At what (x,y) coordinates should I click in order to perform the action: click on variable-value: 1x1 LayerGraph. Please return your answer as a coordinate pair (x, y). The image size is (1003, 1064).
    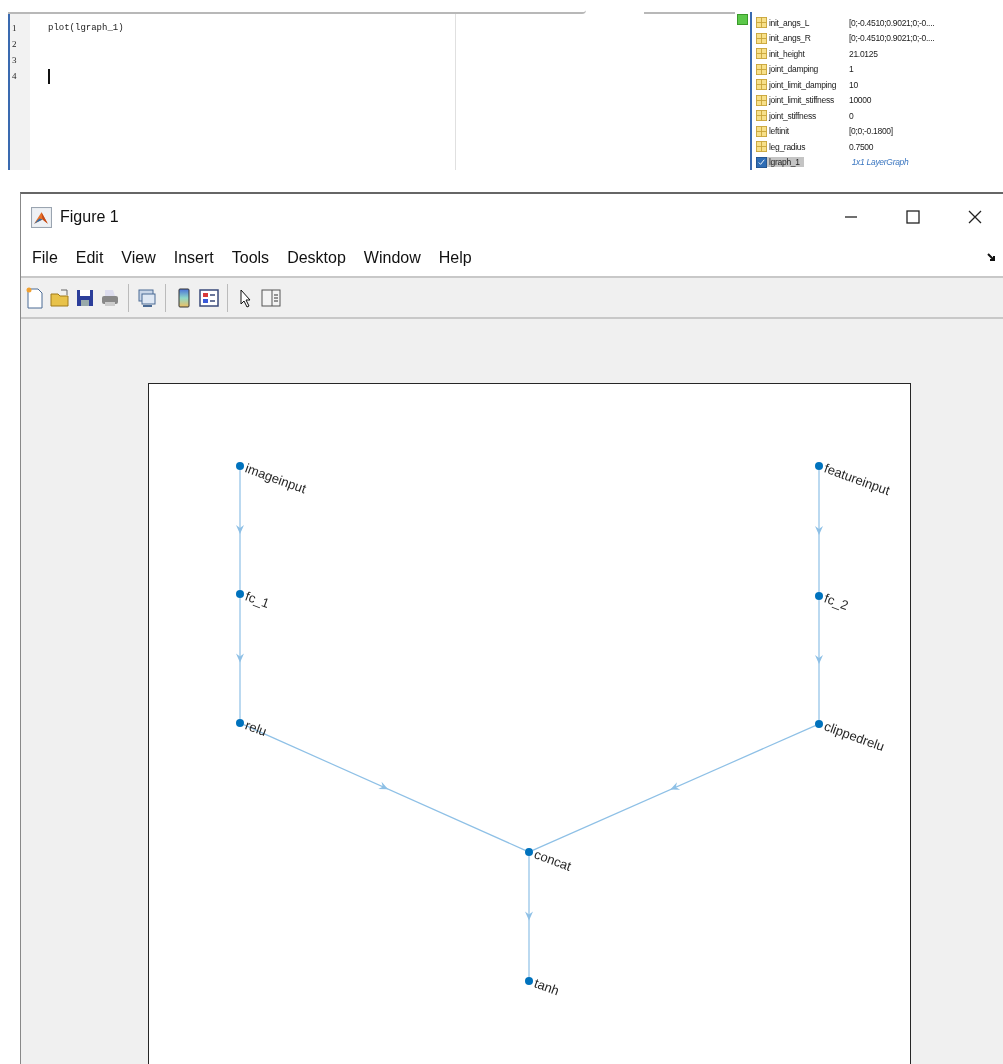
    Looking at the image, I should click on (880, 162).